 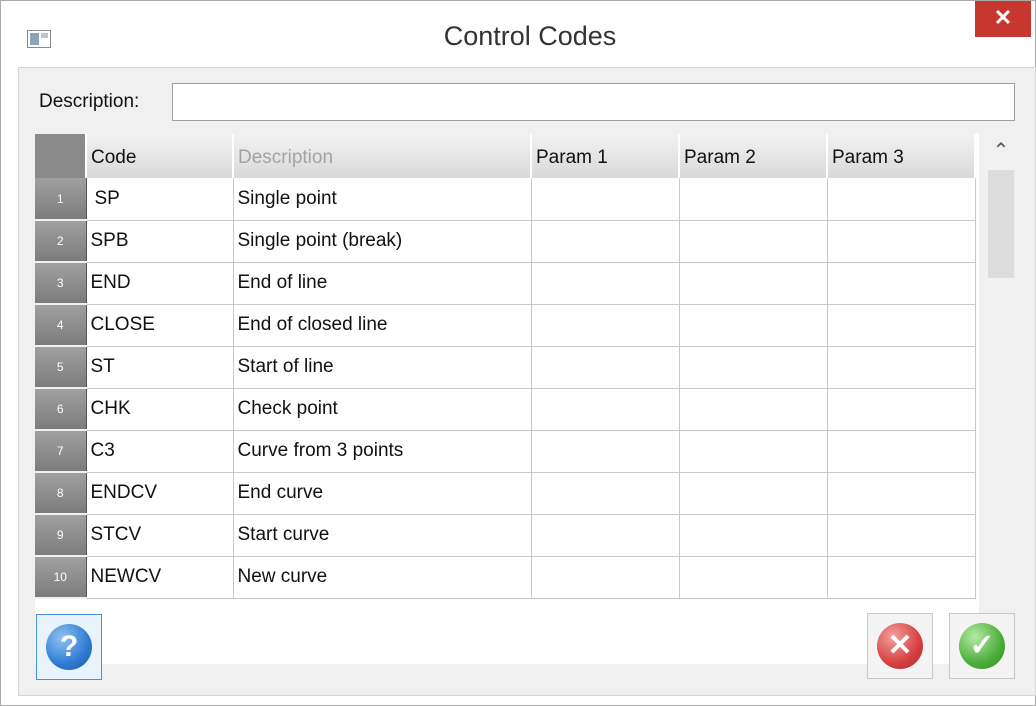 I want to click on description-cell: End curve, so click(x=382, y=493).